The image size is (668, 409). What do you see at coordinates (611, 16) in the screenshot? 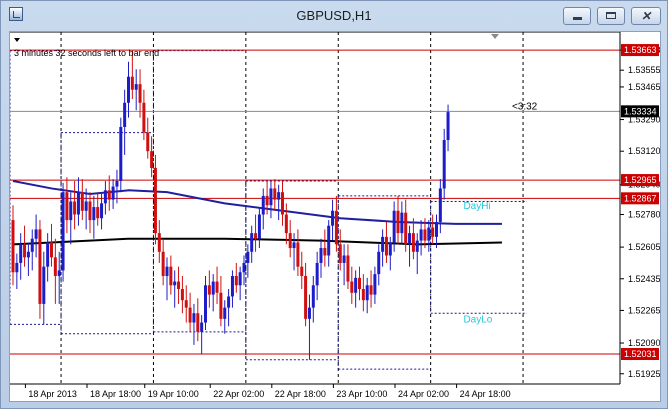
I see `maximize-button` at bounding box center [611, 16].